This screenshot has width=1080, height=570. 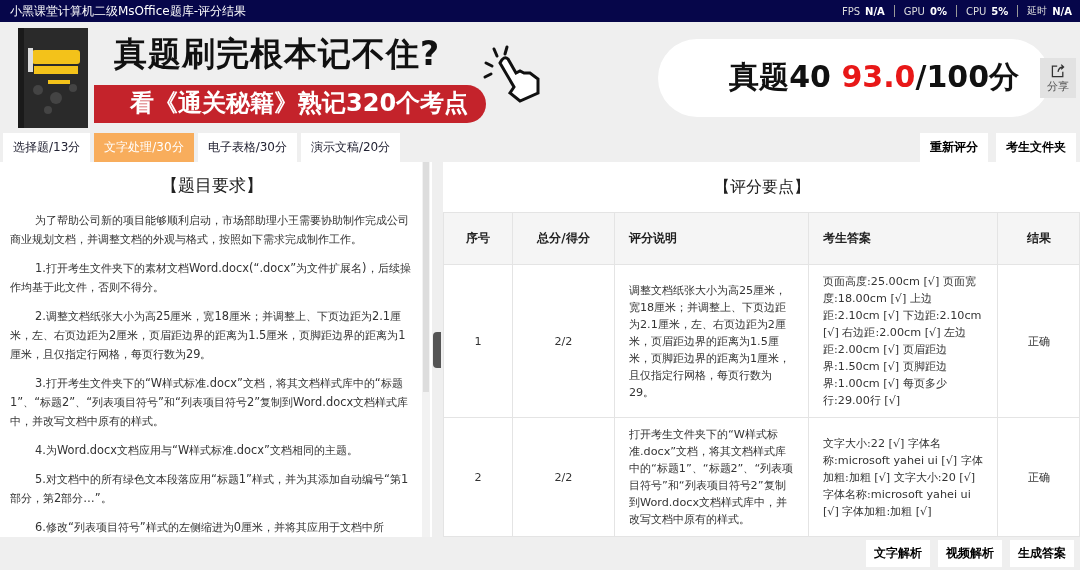 What do you see at coordinates (898, 553) in the screenshot?
I see `footer-button: 文字解析` at bounding box center [898, 553].